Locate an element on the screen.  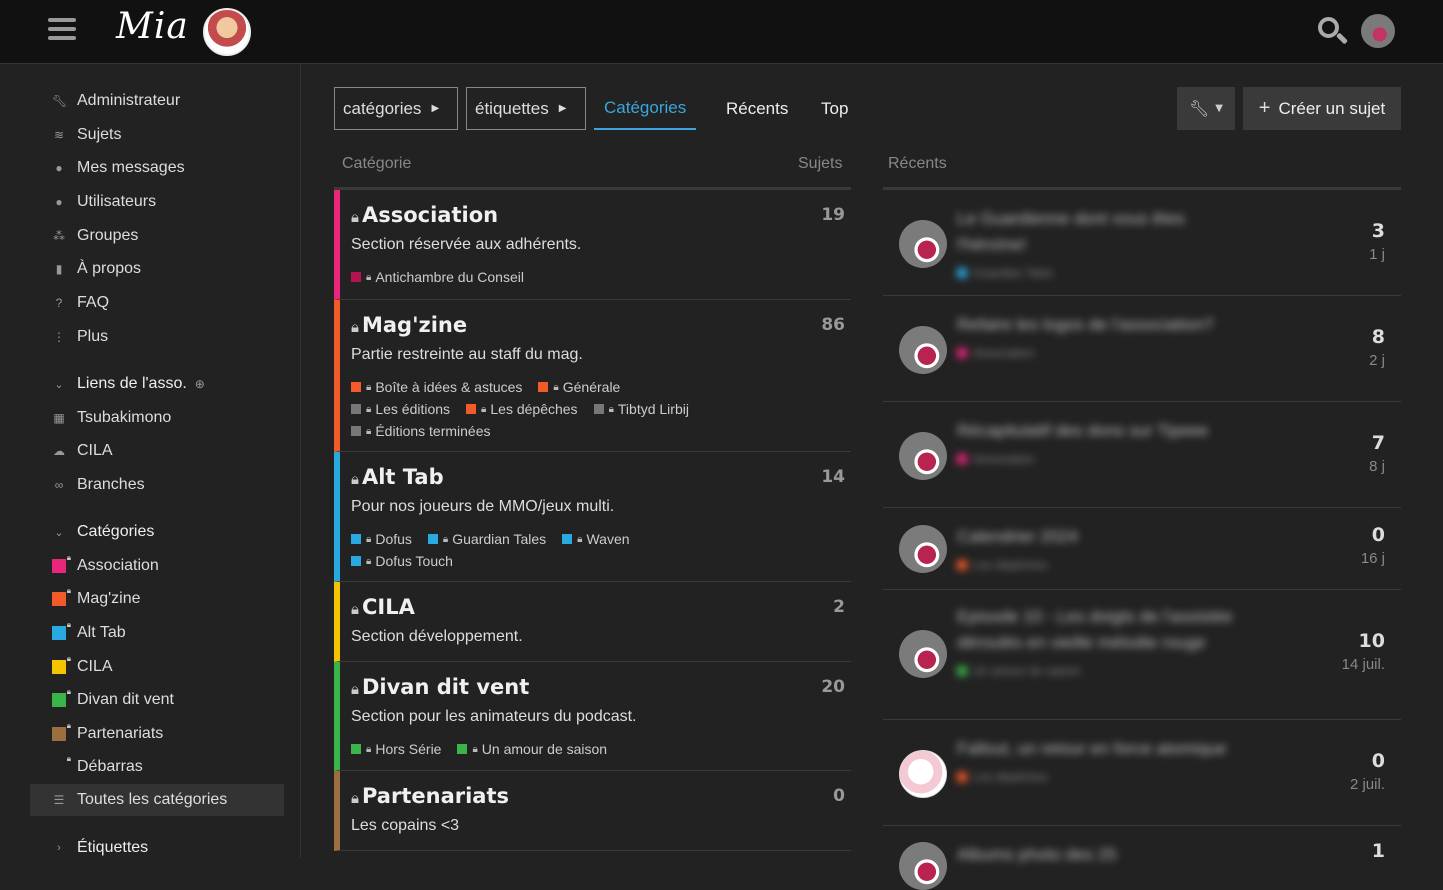
column-header-category: Catégorie is located at coordinates (376, 164).